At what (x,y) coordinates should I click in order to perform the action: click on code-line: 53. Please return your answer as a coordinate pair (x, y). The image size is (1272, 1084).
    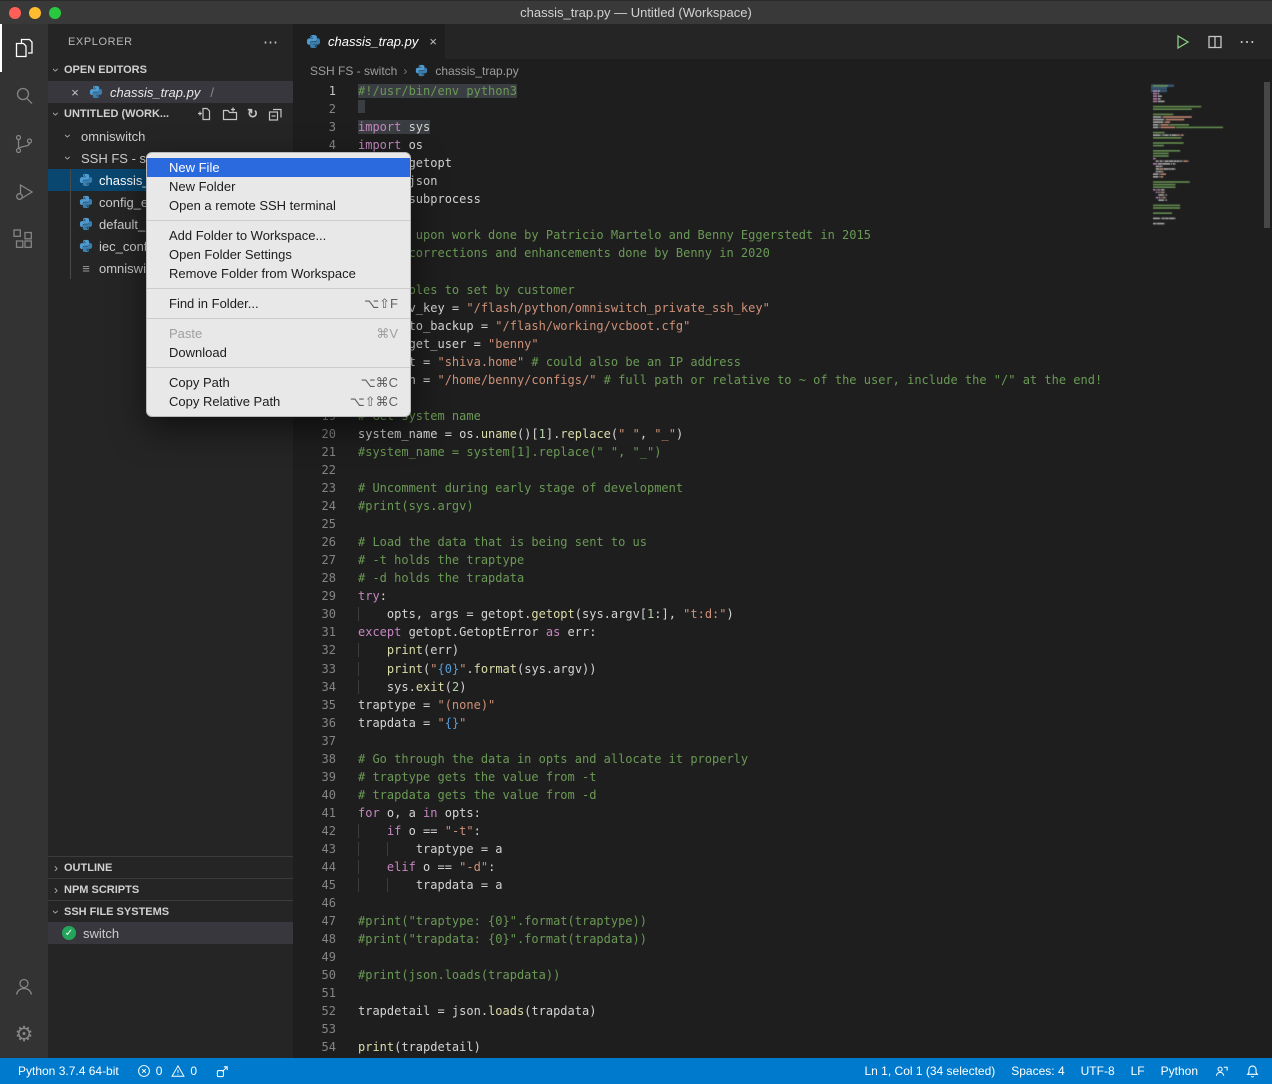
    Looking at the image, I should click on (782, 1029).